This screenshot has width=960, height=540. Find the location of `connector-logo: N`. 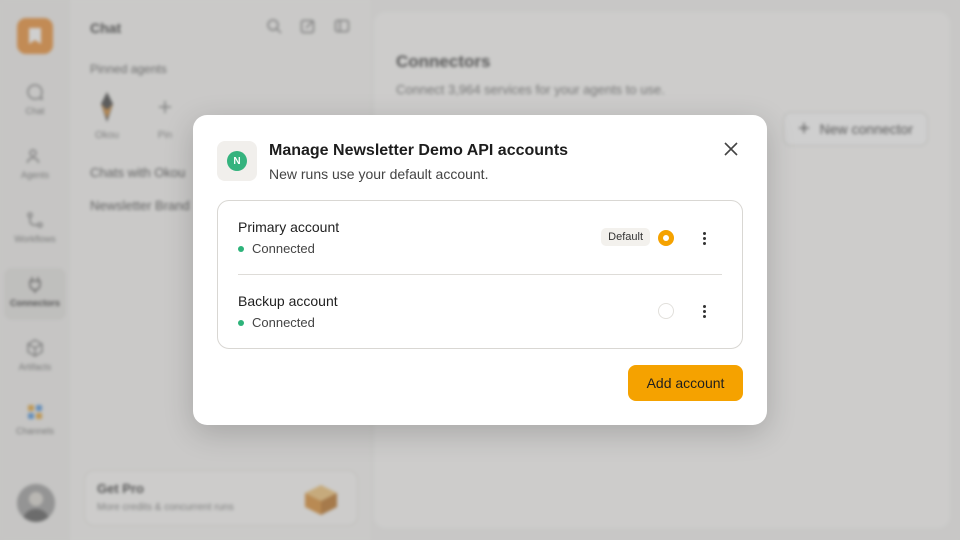

connector-logo: N is located at coordinates (237, 161).